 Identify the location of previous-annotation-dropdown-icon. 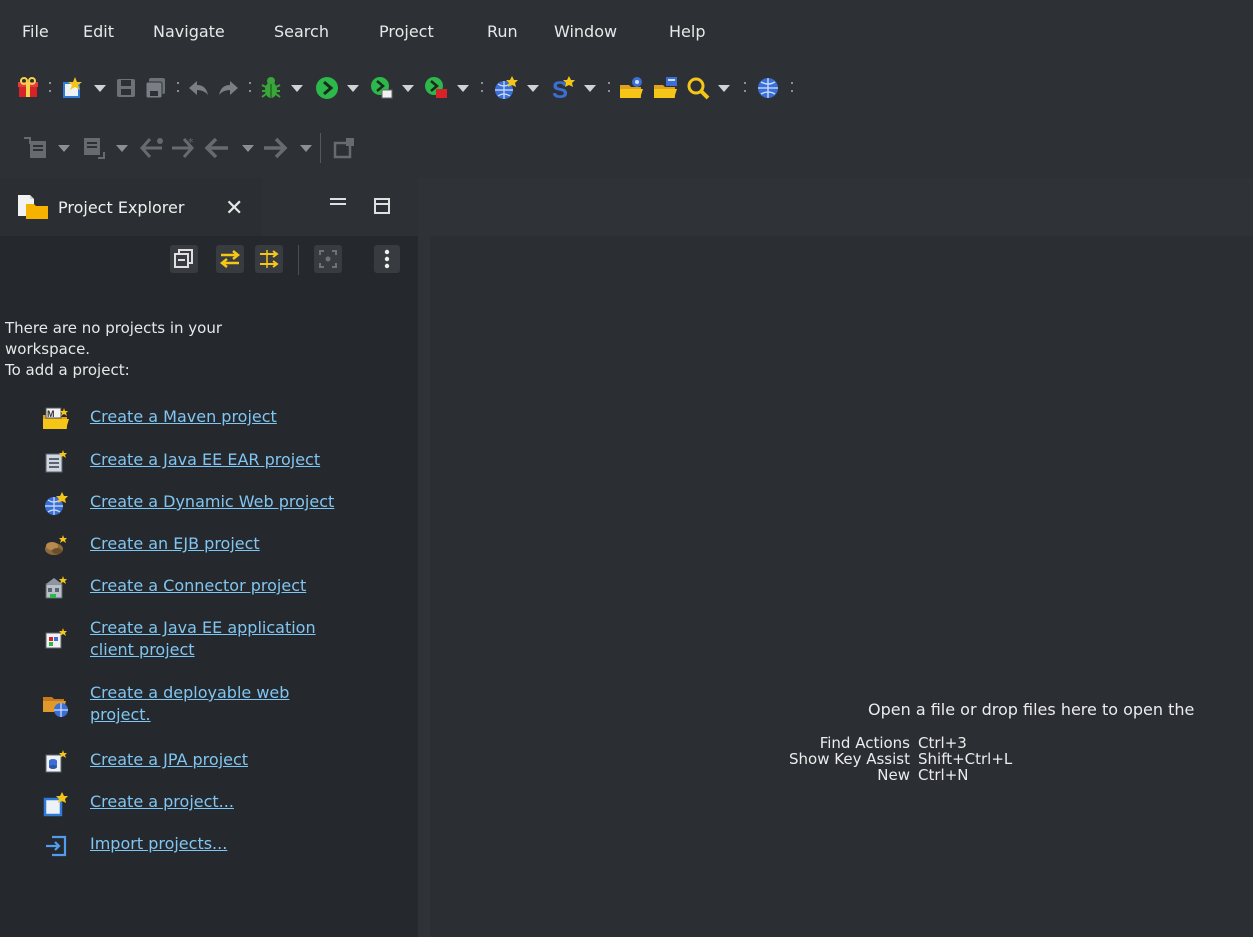
(122, 148).